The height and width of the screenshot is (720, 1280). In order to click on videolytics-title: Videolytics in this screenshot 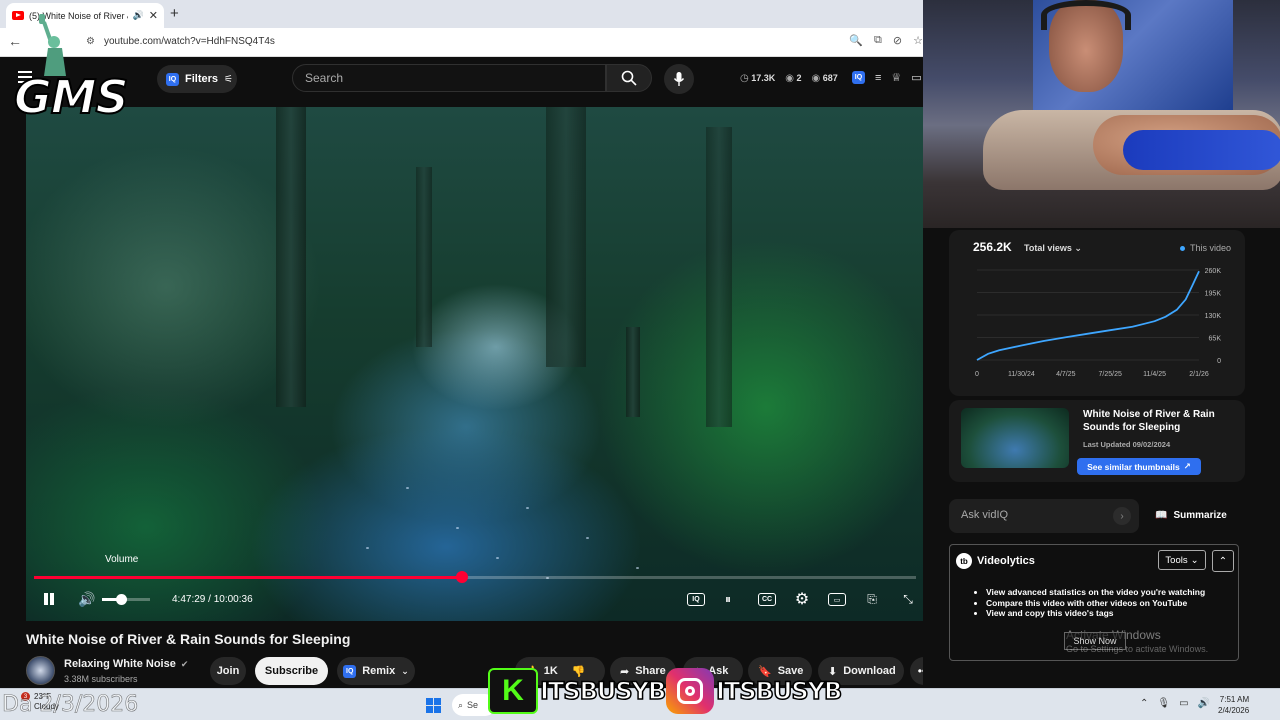, I will do `click(1006, 561)`.